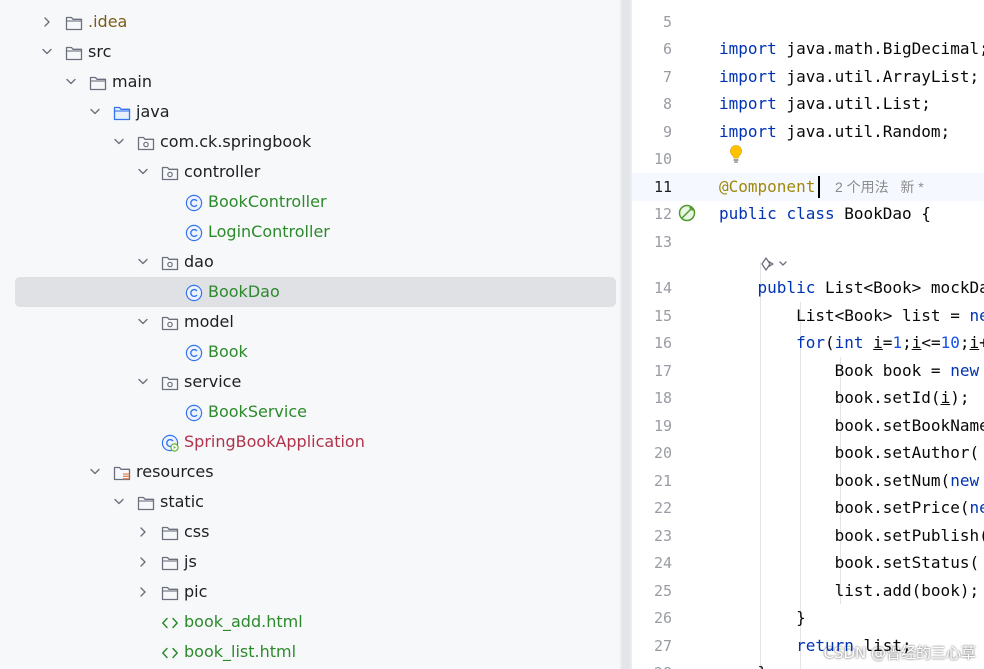  What do you see at coordinates (310, 142) in the screenshot?
I see `tree-item-com-ck-springbook: com.ck.springbook` at bounding box center [310, 142].